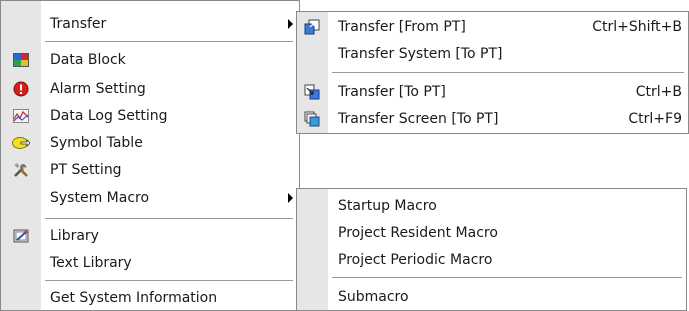  Describe the element at coordinates (86, 170) in the screenshot. I see `menu-item-label: PT Setting` at that location.